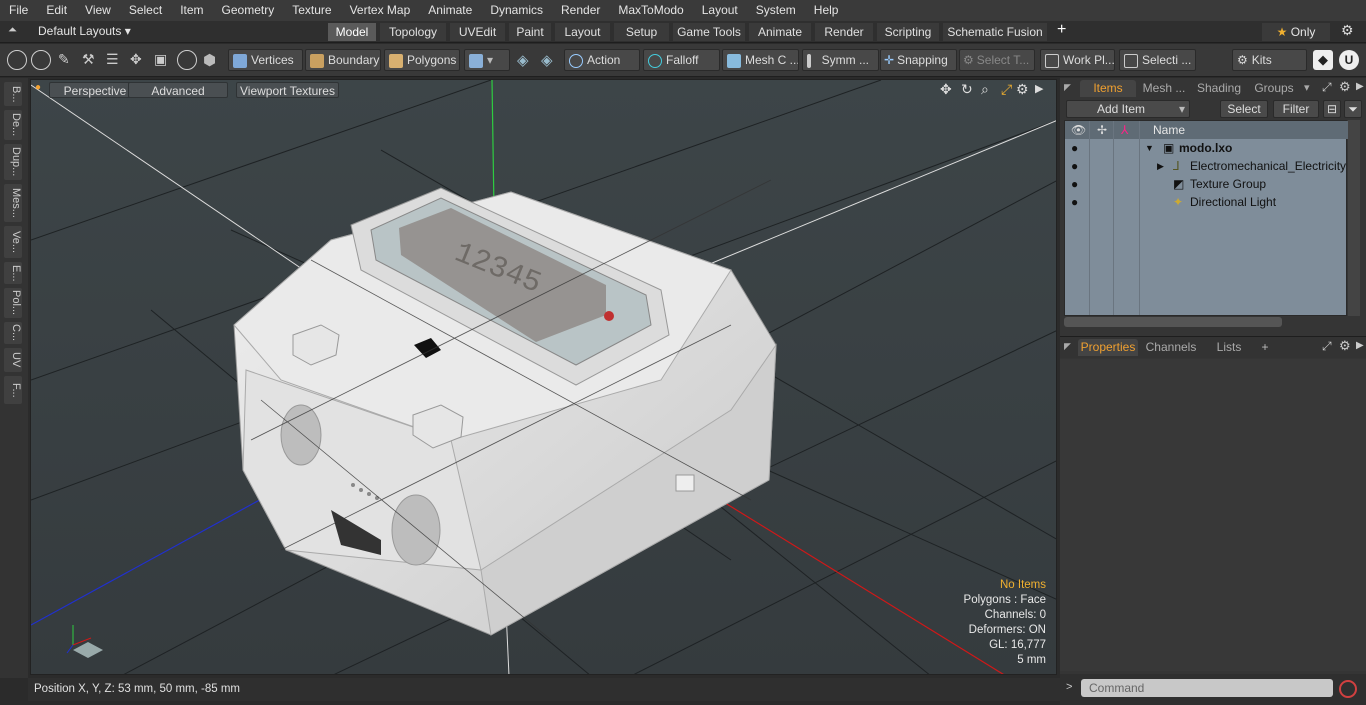  What do you see at coordinates (18, 10) in the screenshot?
I see `menu-file: File` at bounding box center [18, 10].